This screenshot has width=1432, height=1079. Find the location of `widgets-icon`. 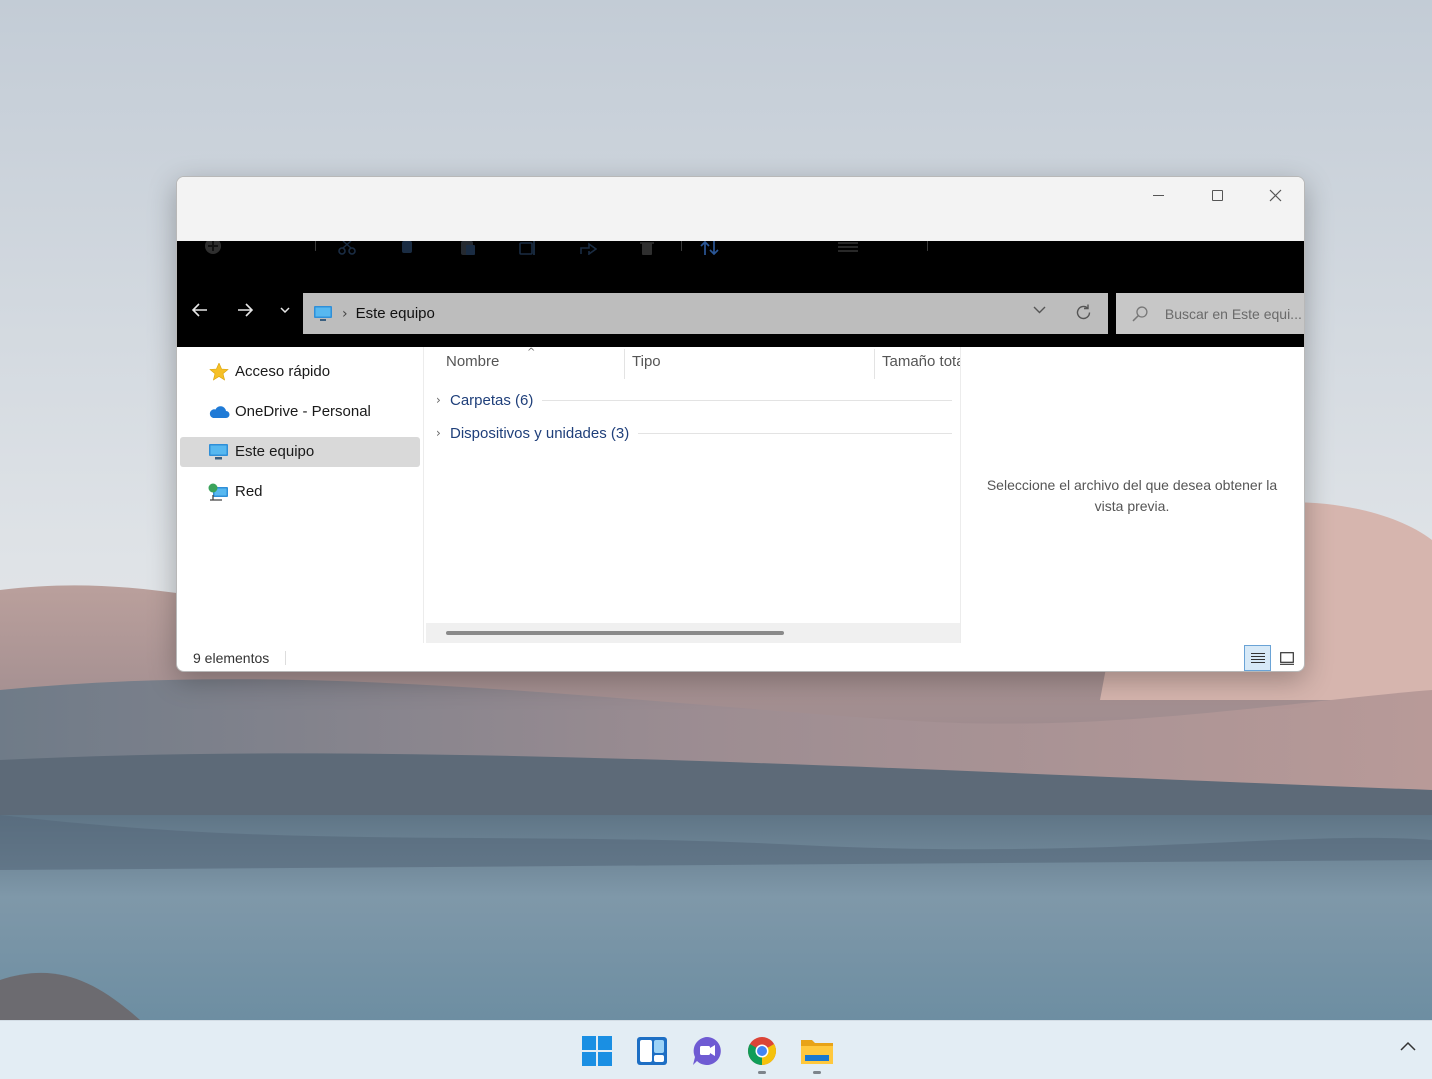

widgets-icon is located at coordinates (652, 1051).